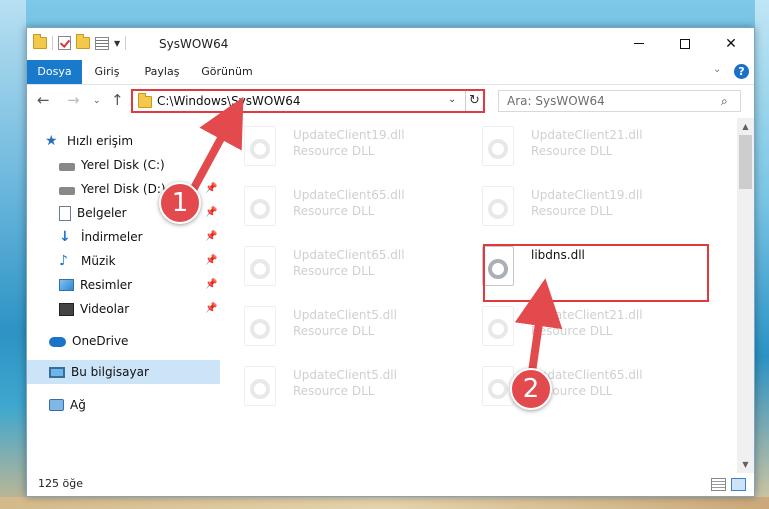 This screenshot has width=769, height=509. I want to click on quick-access-toolbar: ▼, so click(80, 42).